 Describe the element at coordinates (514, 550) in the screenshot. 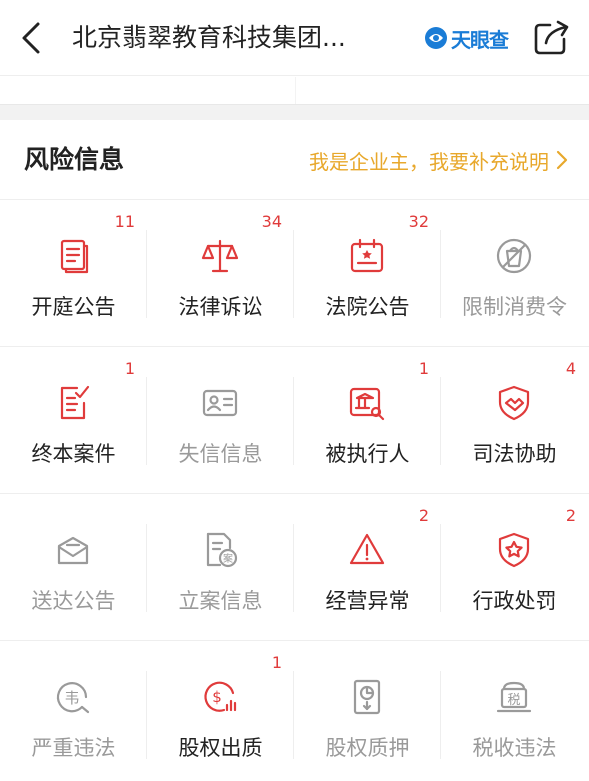

I see `shield-star-icon` at that location.